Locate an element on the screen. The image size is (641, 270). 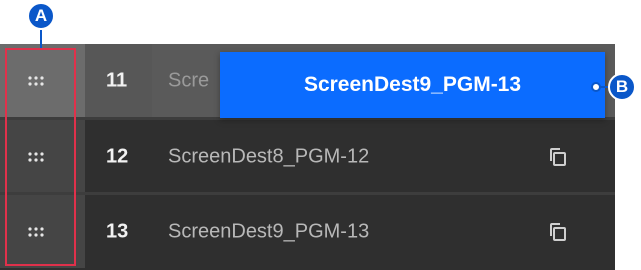
callout-b-anchor is located at coordinates (596, 87).